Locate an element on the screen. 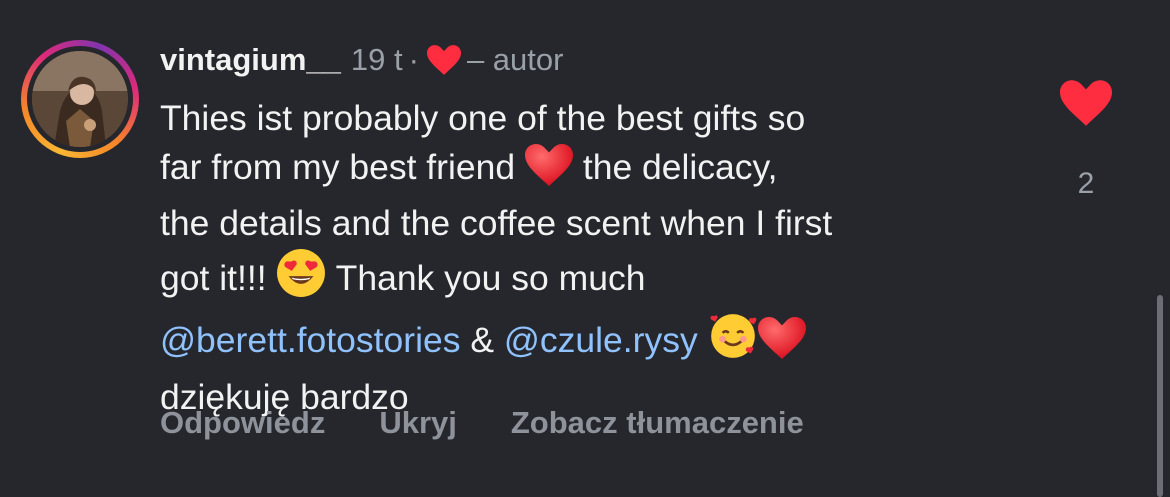 The image size is (1170, 497). avatar is located at coordinates (80, 99).